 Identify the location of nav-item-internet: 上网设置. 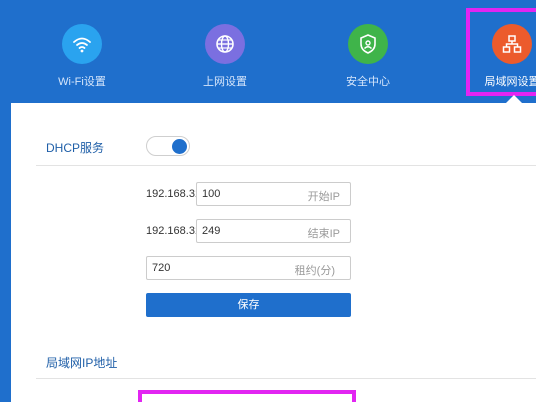
(225, 56).